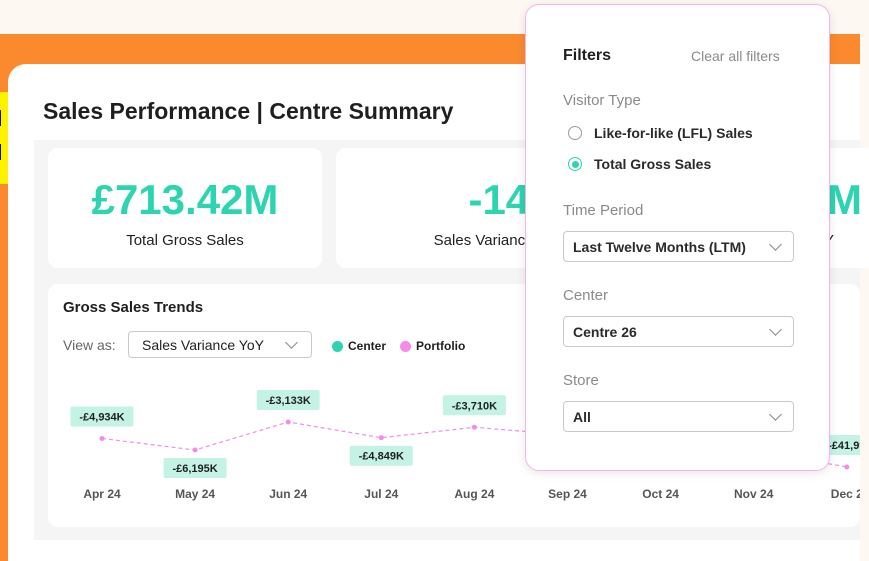 The image size is (869, 561). Describe the element at coordinates (845, 494) in the screenshot. I see `x-tick-label: Dec 2` at that location.